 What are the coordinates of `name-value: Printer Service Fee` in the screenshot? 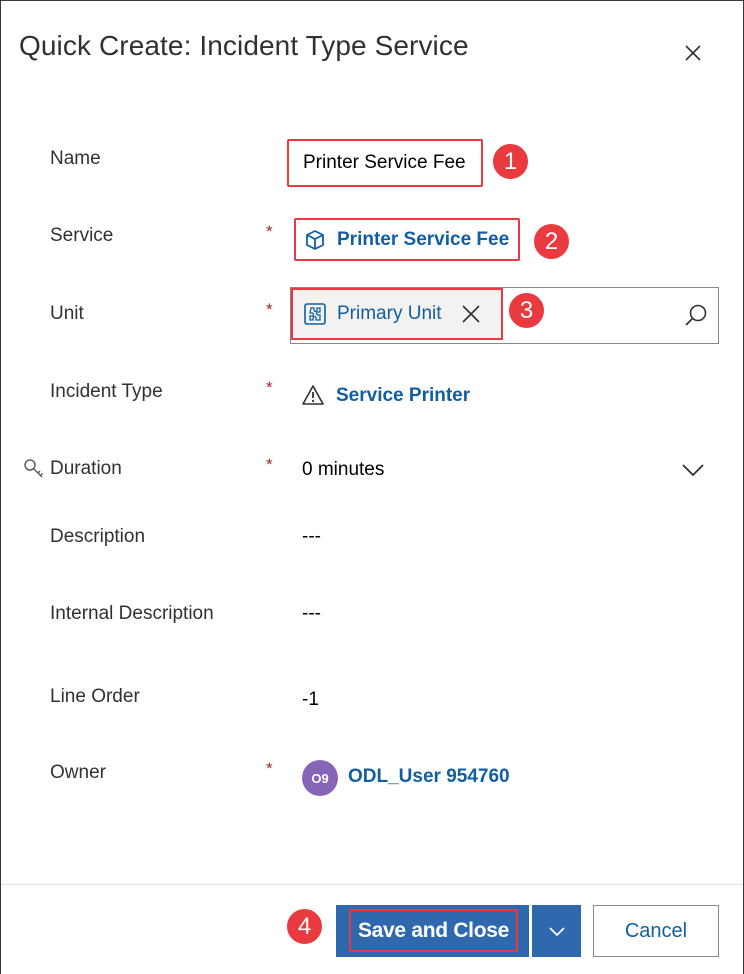 It's located at (384, 162).